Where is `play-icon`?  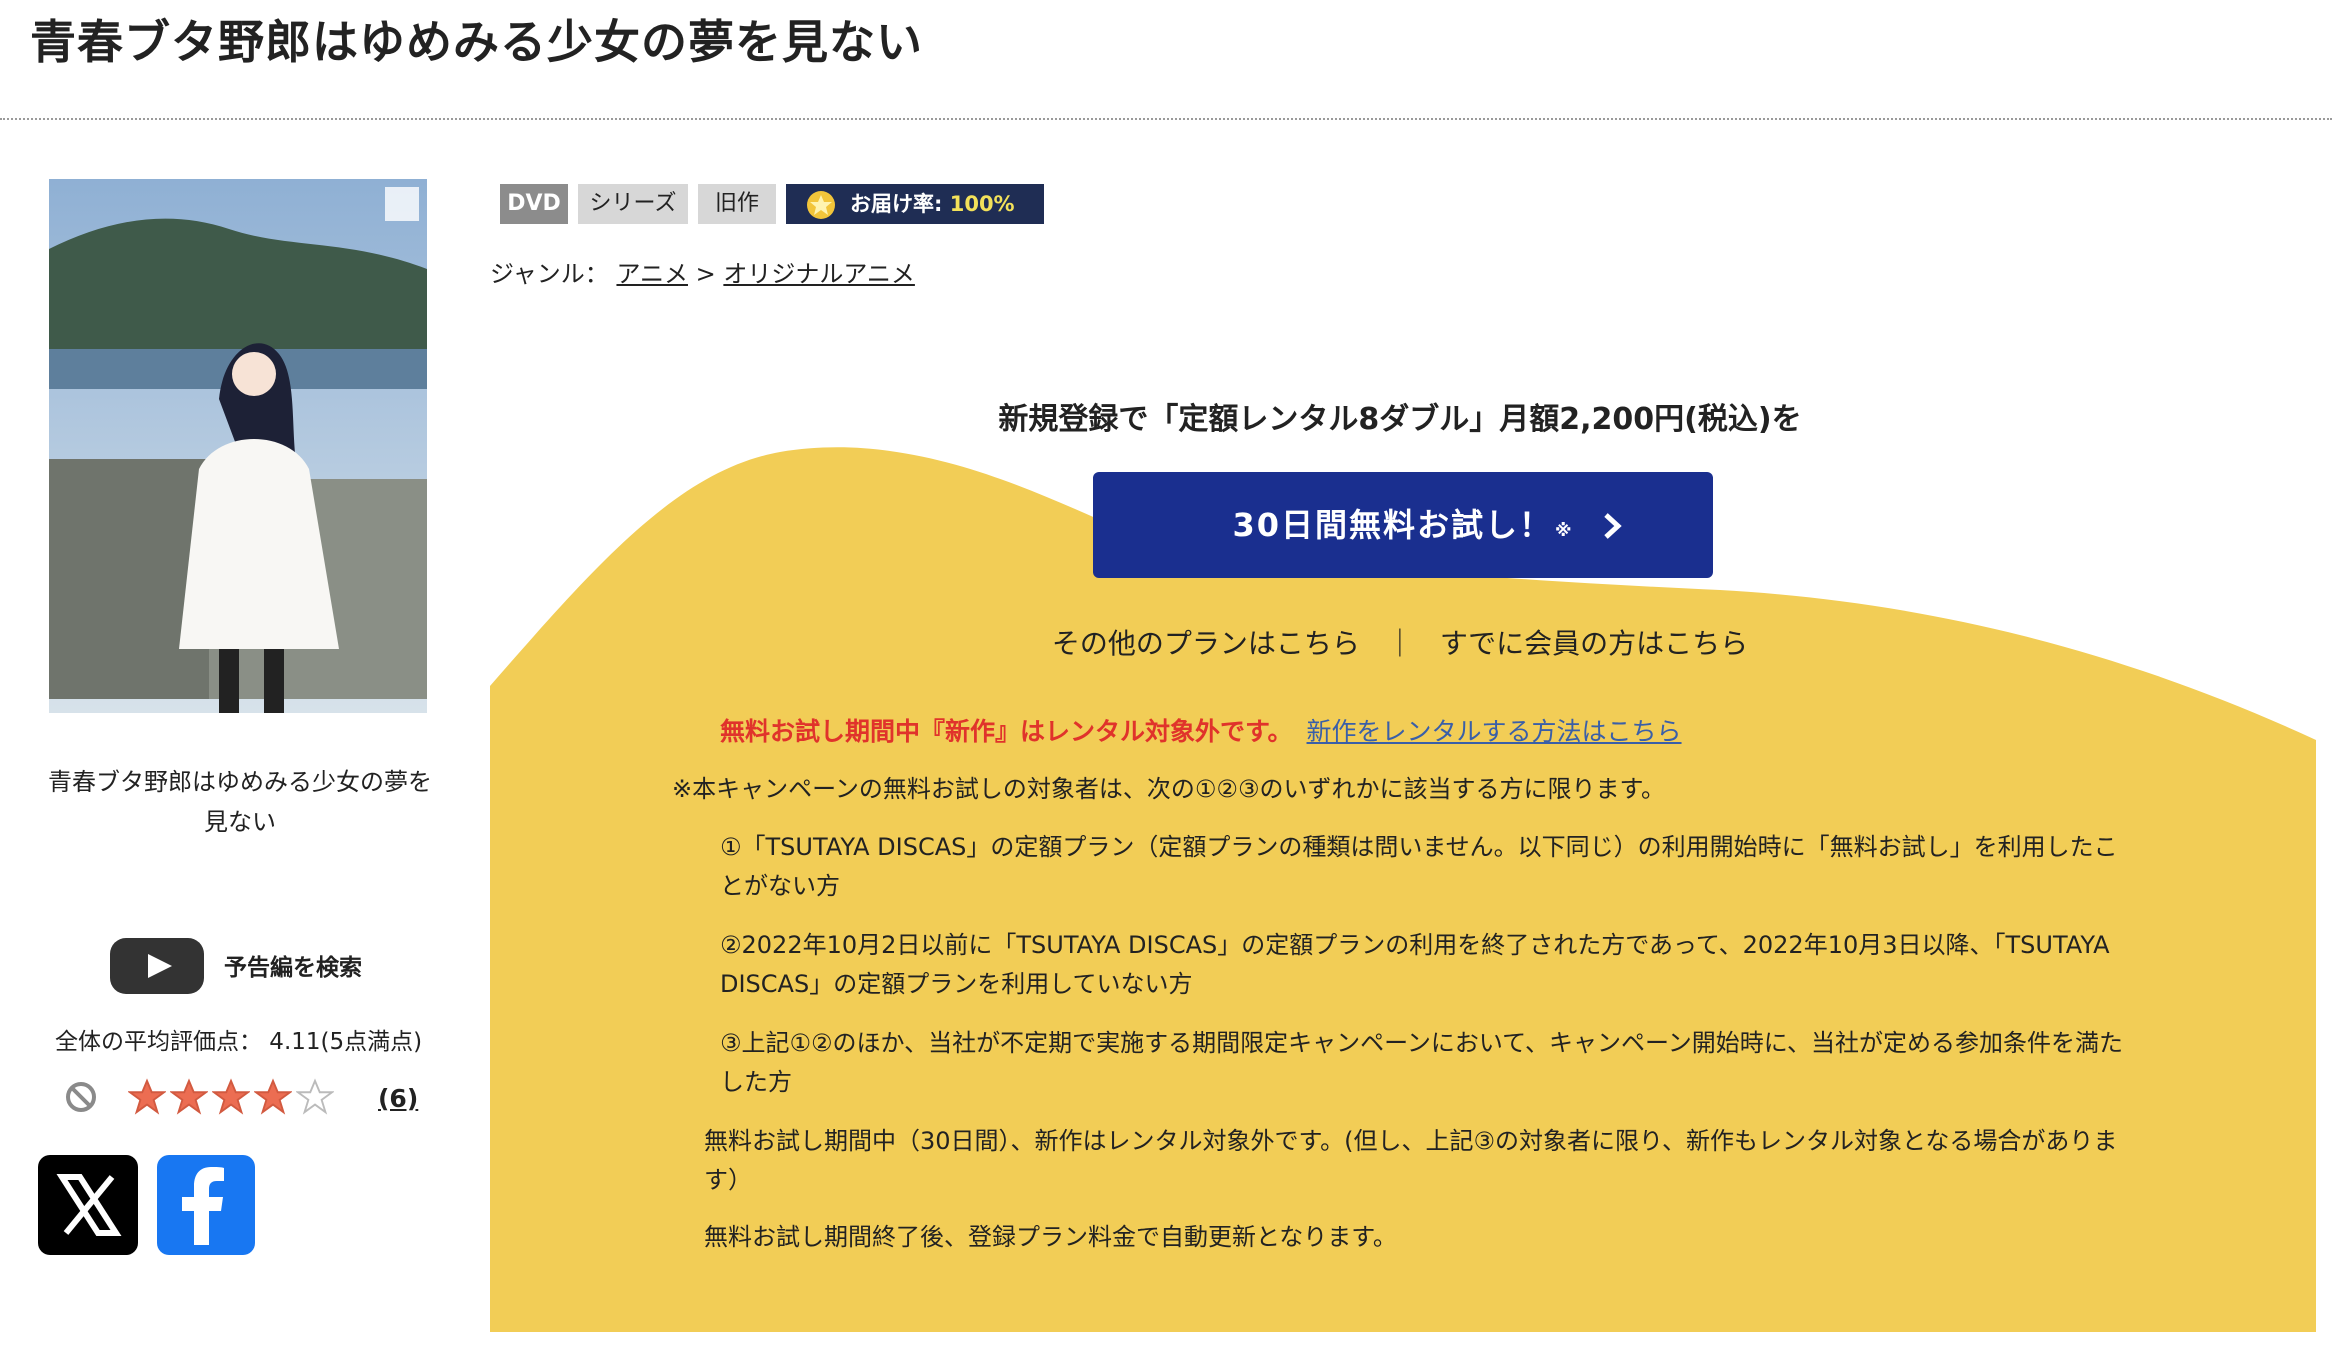
play-icon is located at coordinates (157, 966).